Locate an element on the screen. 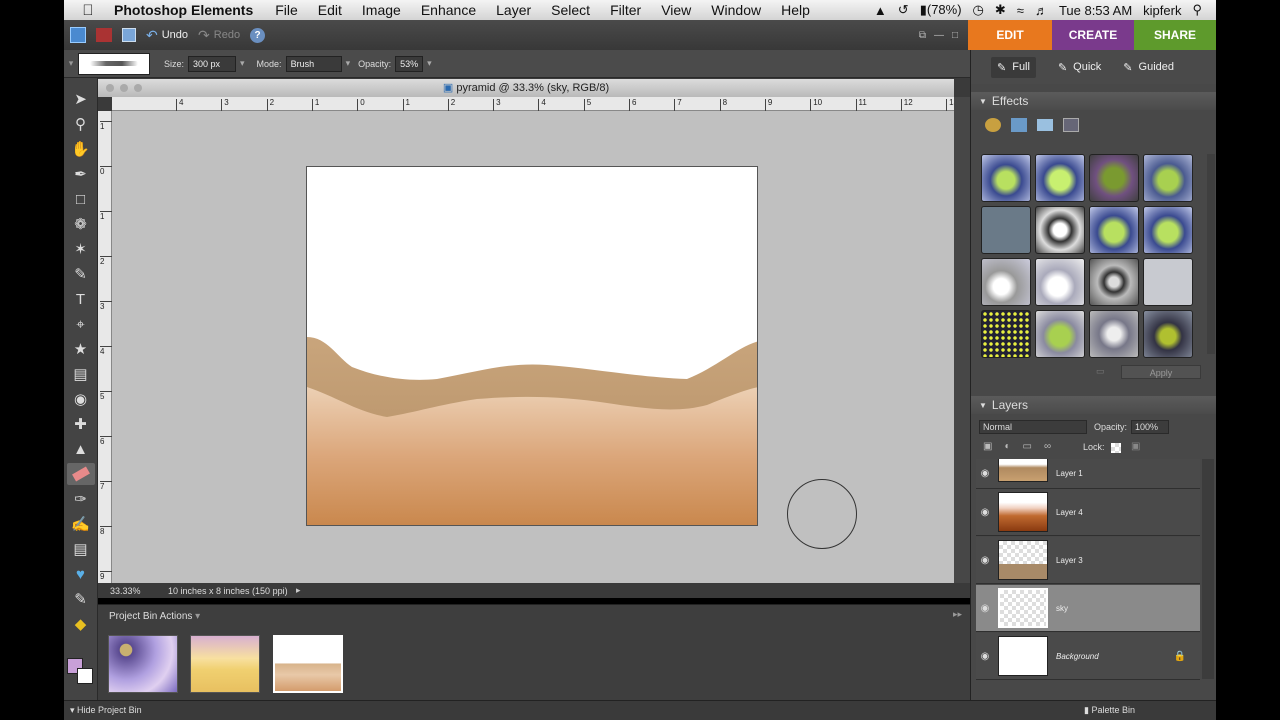 Image resolution: width=1280 pixels, height=720 pixels. layer-row-layer-3: ◉ Layer 3 is located at coordinates (1088, 560).